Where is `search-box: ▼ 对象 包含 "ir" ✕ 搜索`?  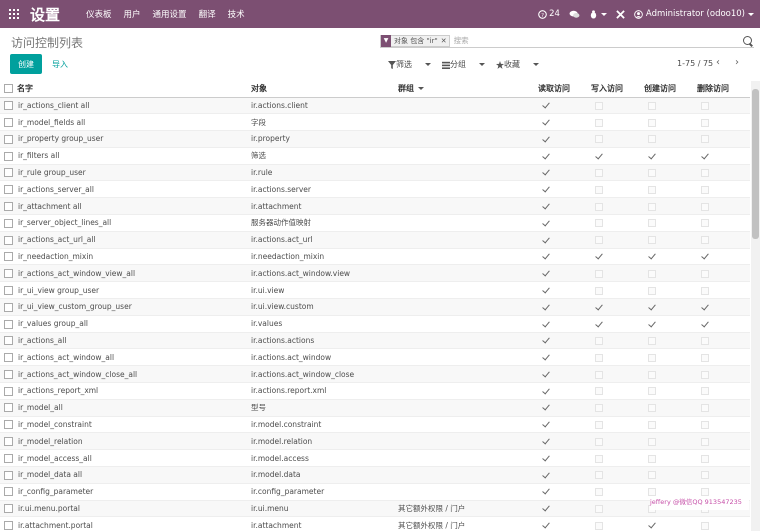 search-box: ▼ 对象 包含 "ir" ✕ 搜索 is located at coordinates (567, 41).